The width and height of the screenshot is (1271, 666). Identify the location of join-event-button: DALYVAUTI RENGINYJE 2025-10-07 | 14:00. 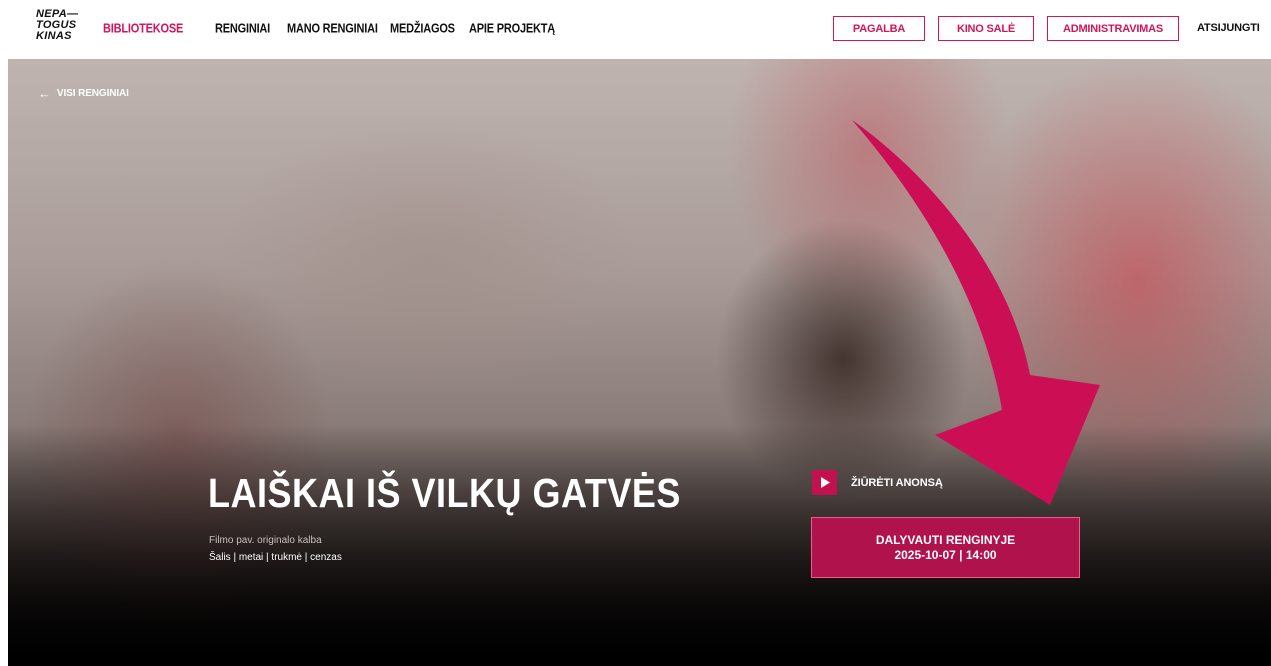
(945, 547).